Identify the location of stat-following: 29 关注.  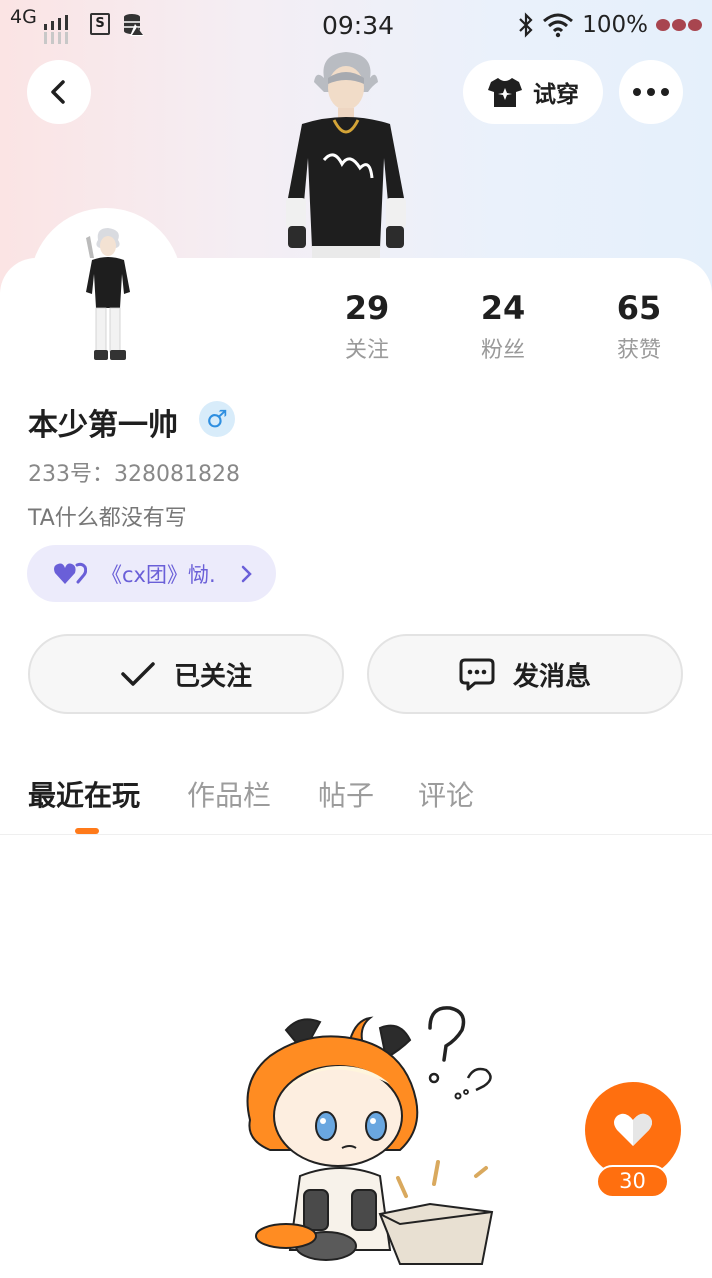
(367, 327).